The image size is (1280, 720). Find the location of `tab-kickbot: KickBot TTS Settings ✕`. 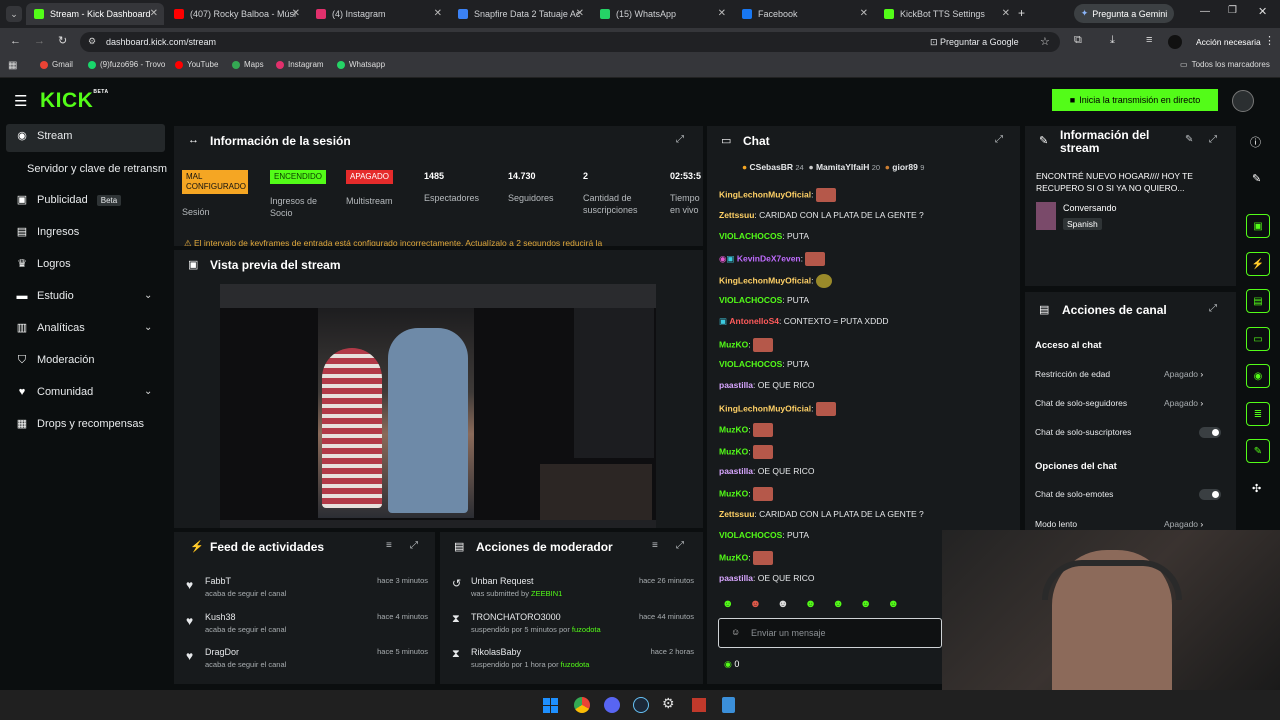

tab-kickbot: KickBot TTS Settings ✕ is located at coordinates (946, 14).